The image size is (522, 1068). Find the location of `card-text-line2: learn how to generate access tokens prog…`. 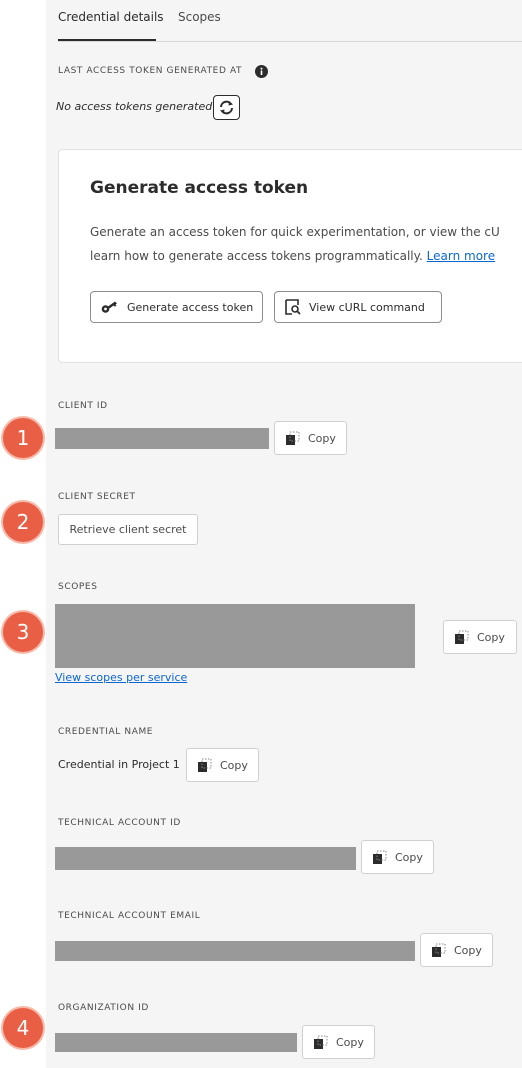

card-text-line2: learn how to generate access tokens prog… is located at coordinates (292, 256).